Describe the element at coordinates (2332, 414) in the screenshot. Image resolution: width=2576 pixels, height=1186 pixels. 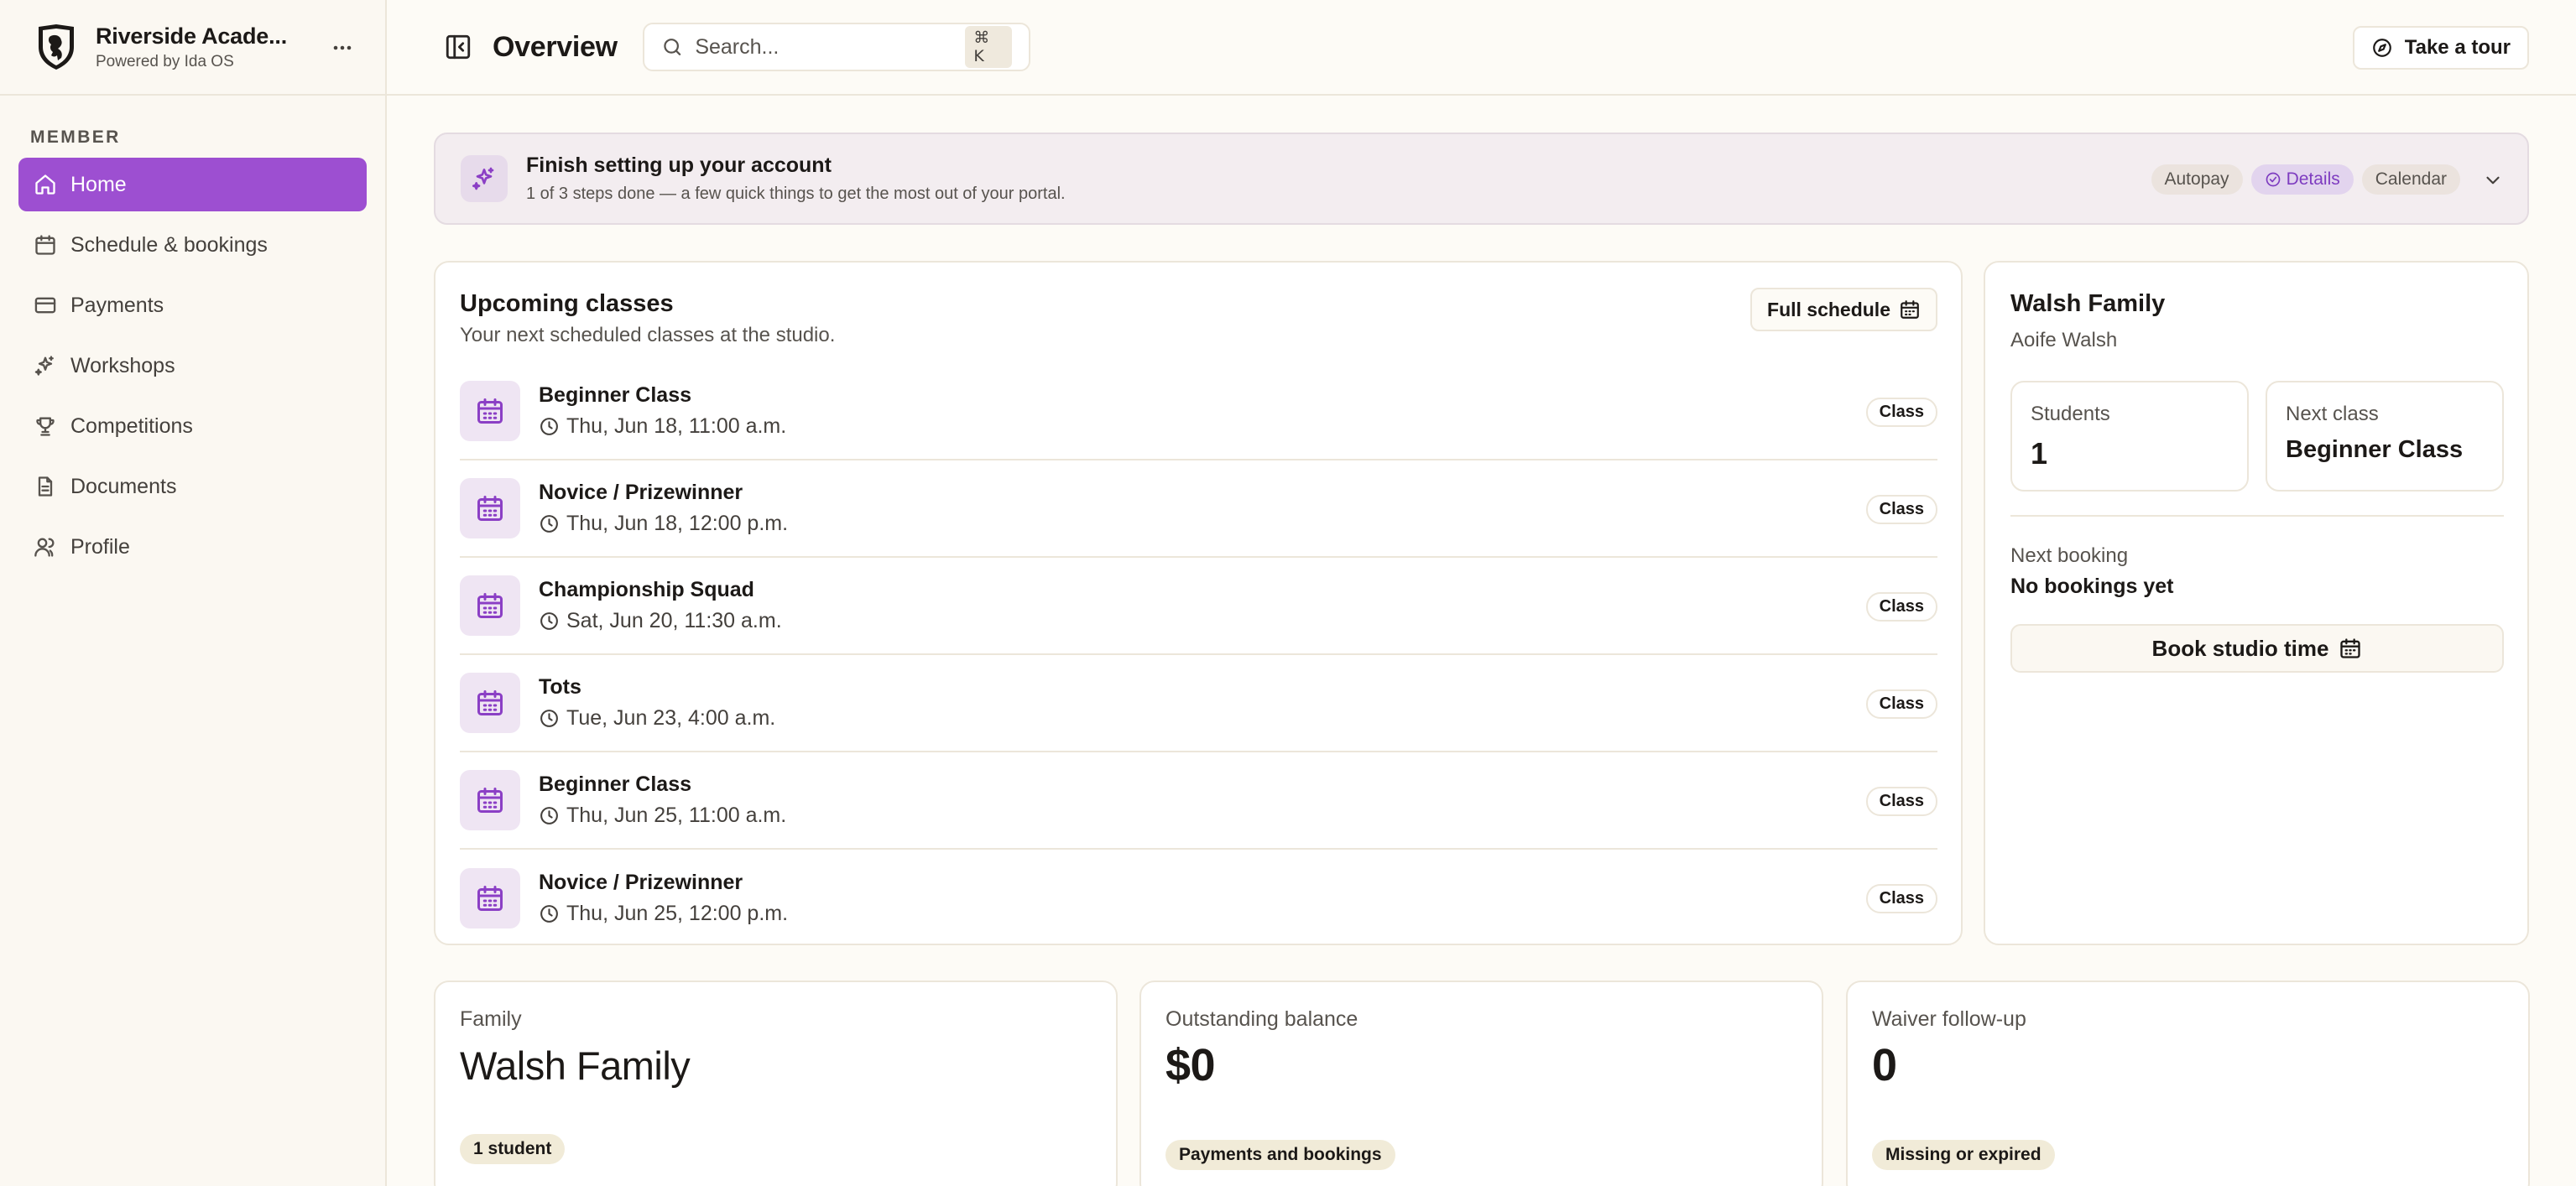
I see `next-class-label: Next class` at that location.